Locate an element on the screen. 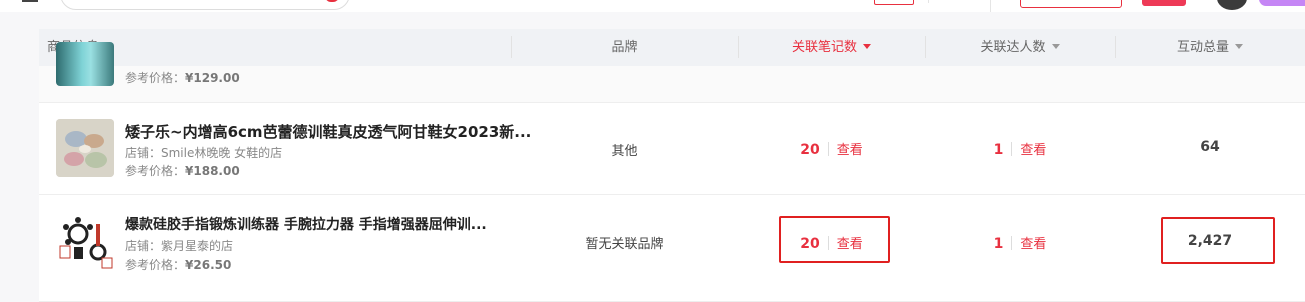 The width and height of the screenshot is (1305, 302). header-notes-sort: 关联笔记数 is located at coordinates (831, 47).